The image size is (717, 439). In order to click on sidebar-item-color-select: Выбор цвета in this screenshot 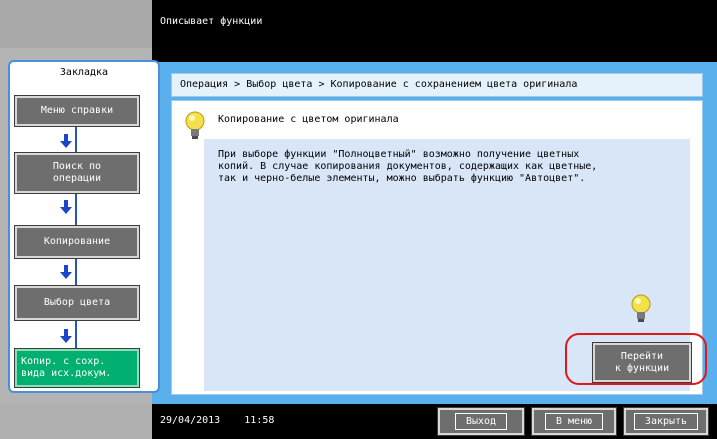, I will do `click(77, 303)`.